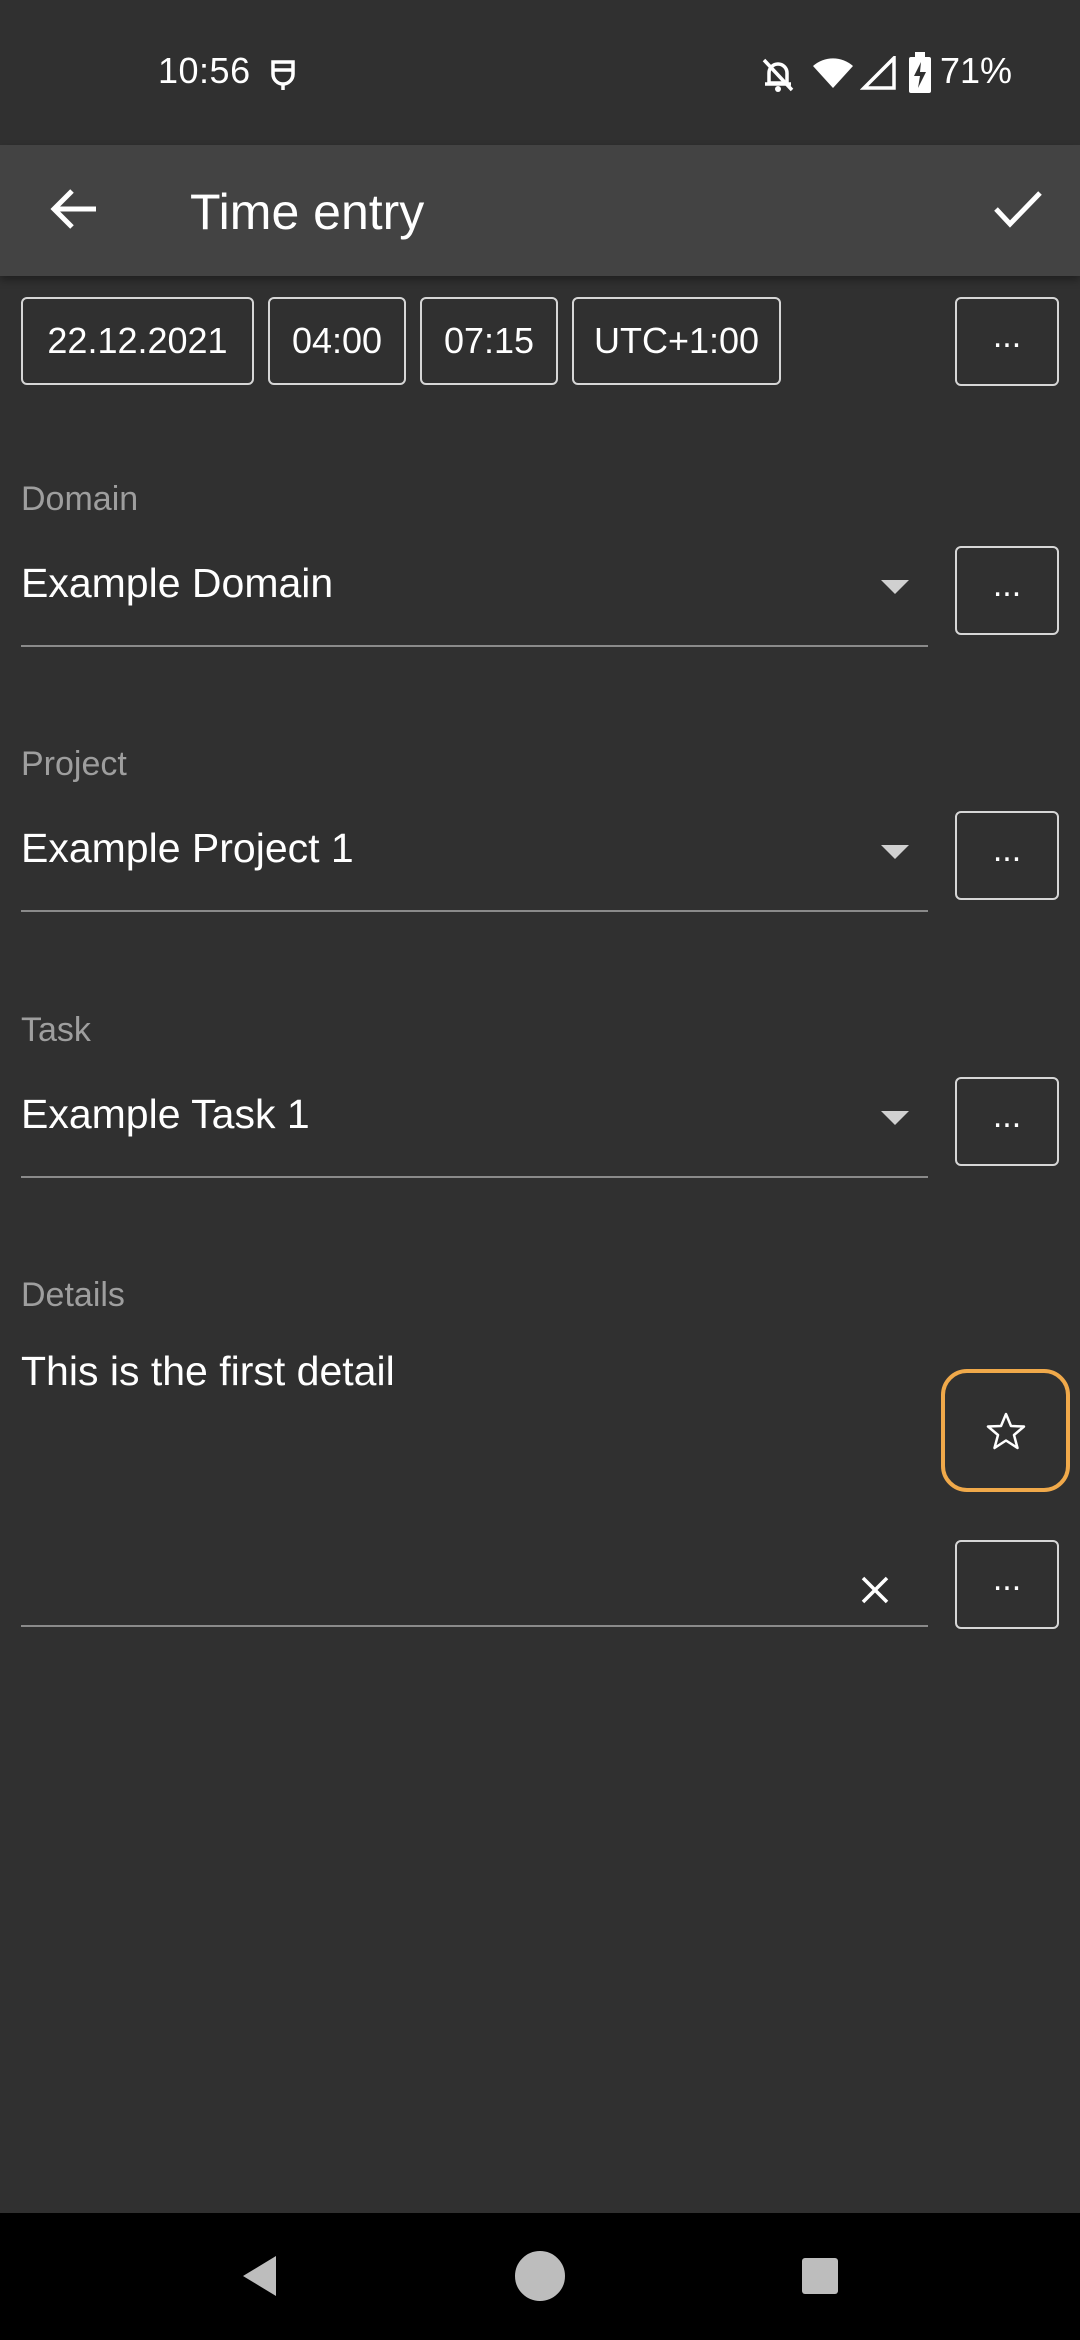 The width and height of the screenshot is (1080, 2340). I want to click on navigation-bar, so click(540, 2276).